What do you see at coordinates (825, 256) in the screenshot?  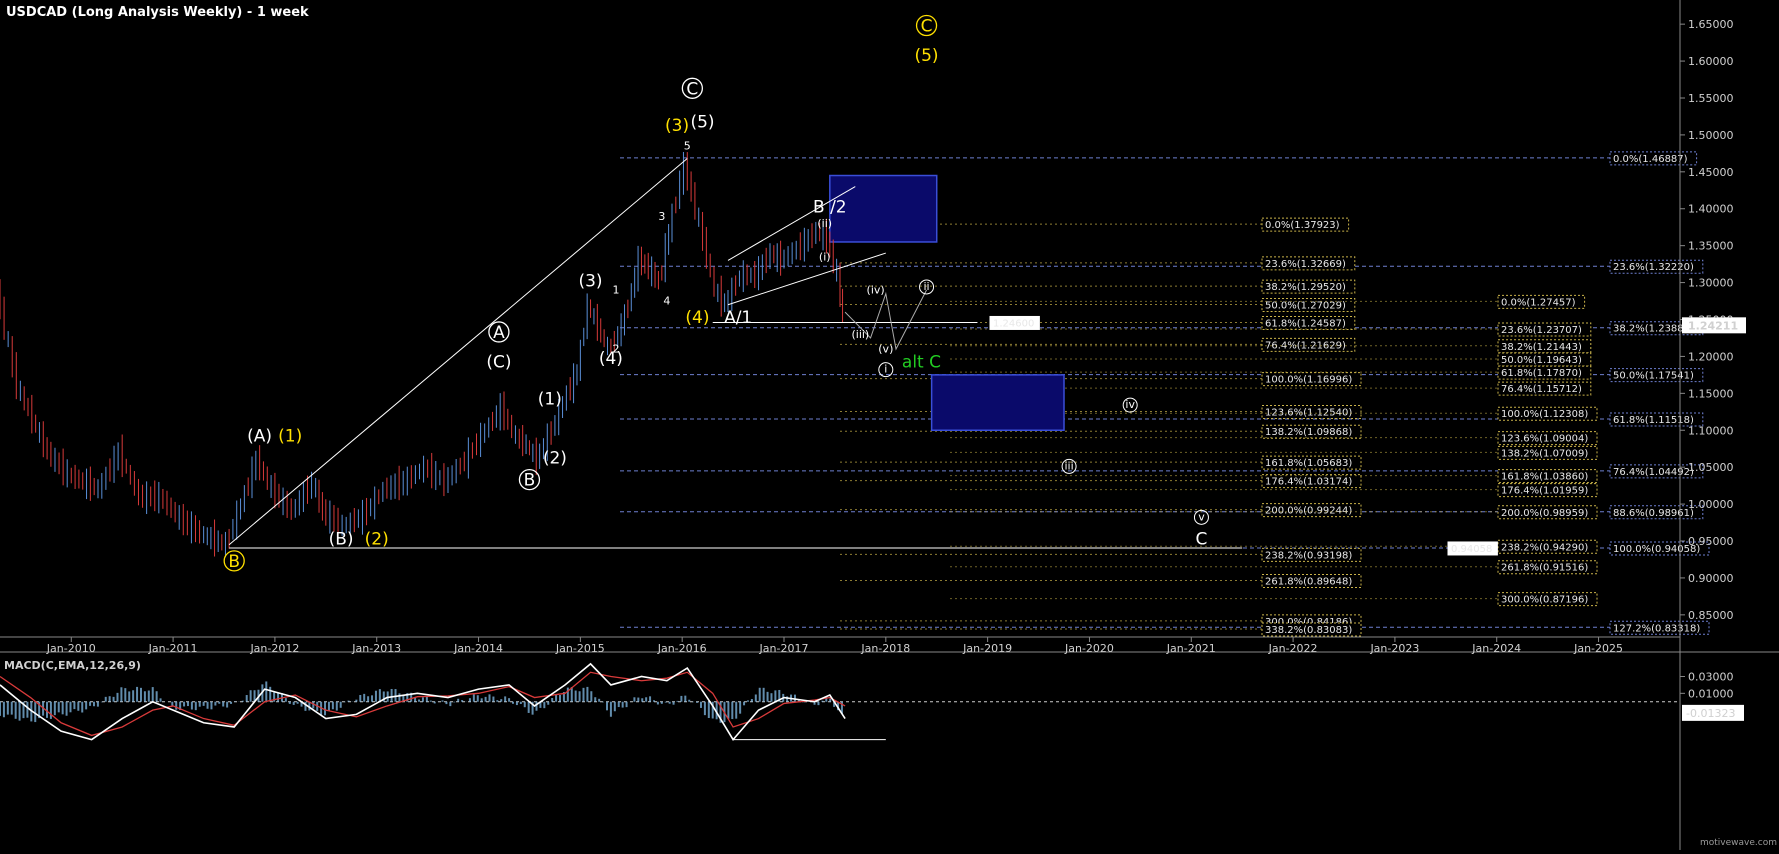 I see `minor-wave-label: (i)` at bounding box center [825, 256].